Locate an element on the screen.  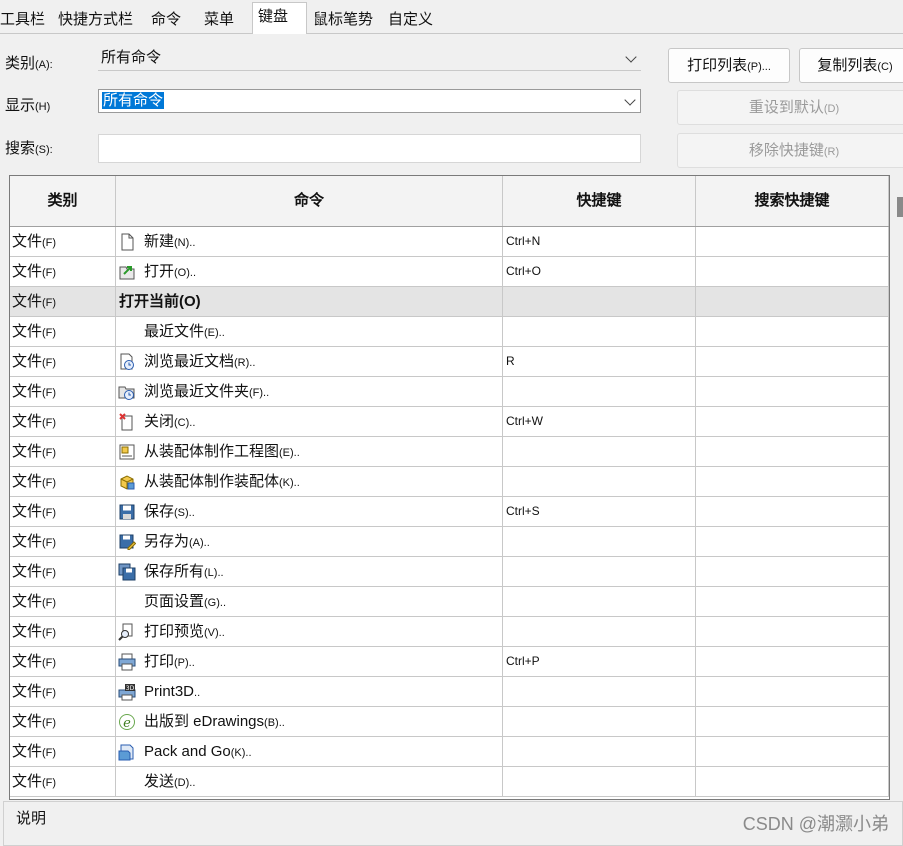
row-command: 浏览最近文档(R).. is located at coordinates (309, 361).